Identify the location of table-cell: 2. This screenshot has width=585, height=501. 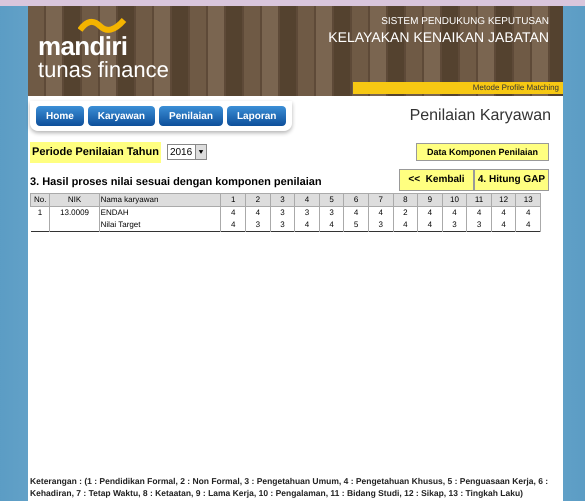
(405, 212).